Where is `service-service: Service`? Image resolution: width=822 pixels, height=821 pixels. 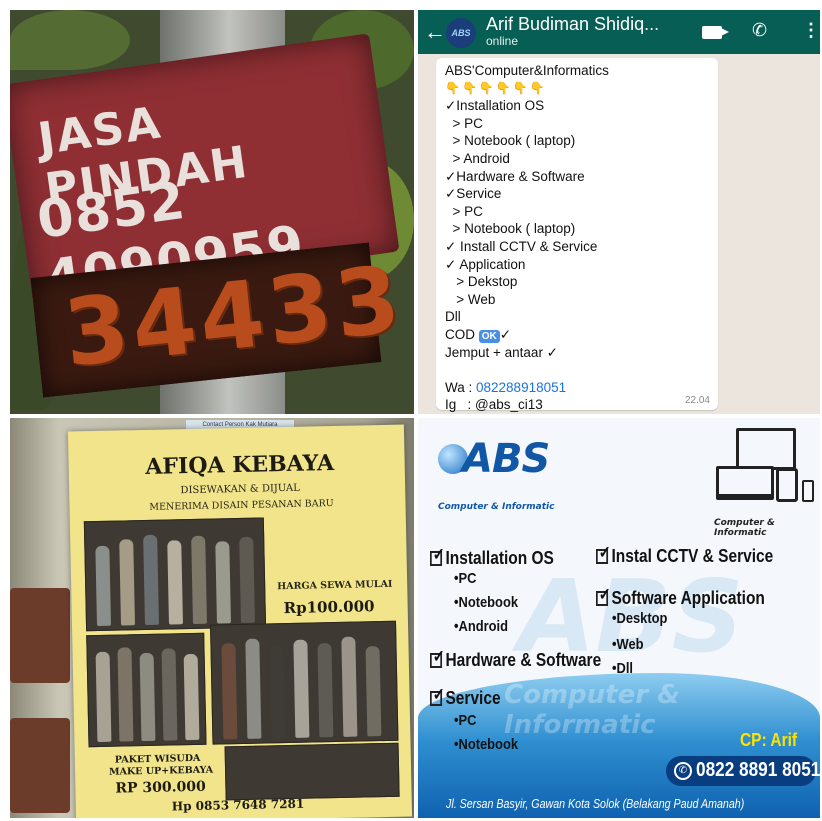
service-service: Service is located at coordinates (465, 697).